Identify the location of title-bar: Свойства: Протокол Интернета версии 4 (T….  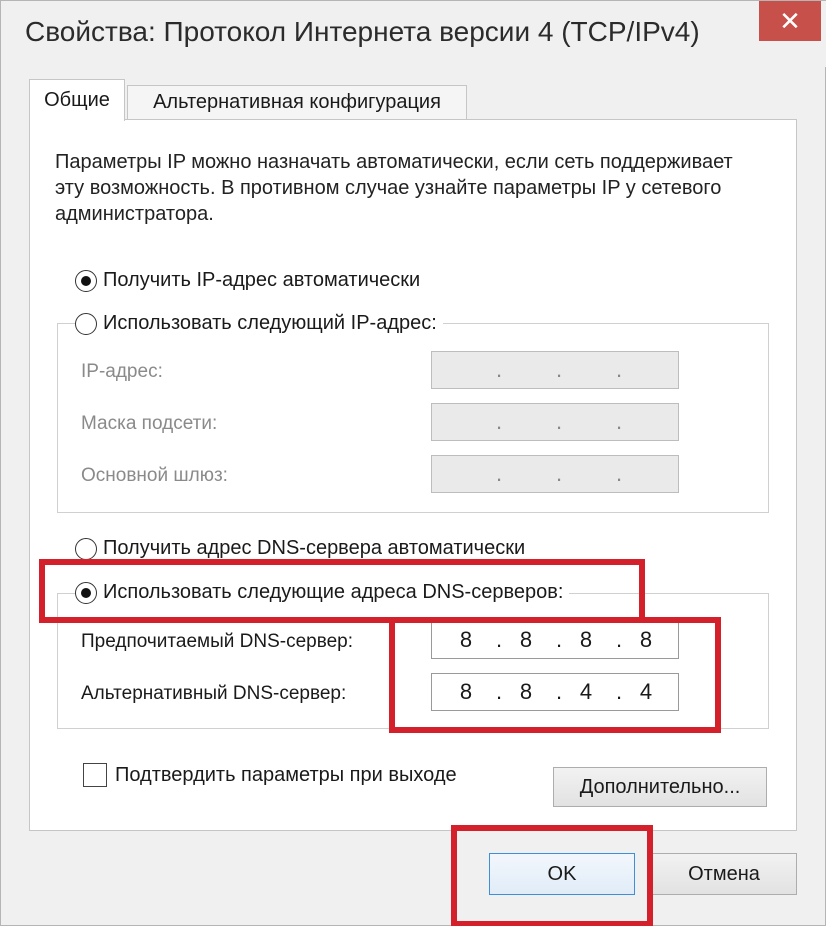
(413, 34).